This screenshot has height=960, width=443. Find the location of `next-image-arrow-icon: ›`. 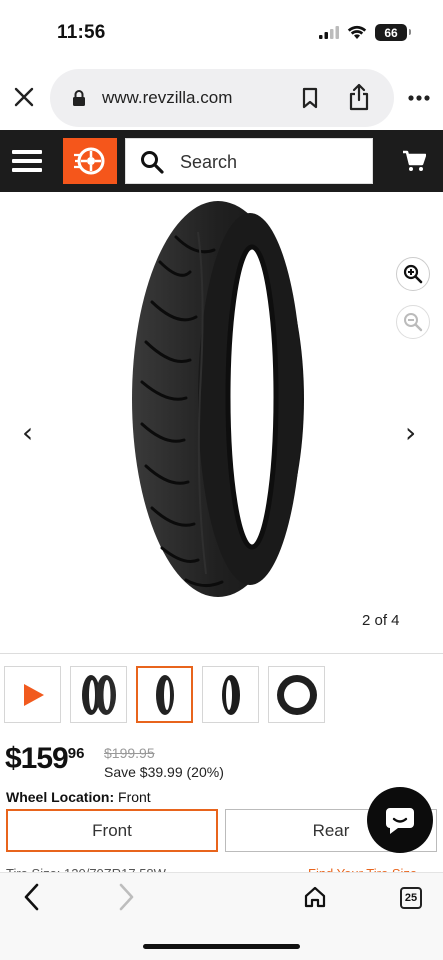

next-image-arrow-icon: › is located at coordinates (410, 432).